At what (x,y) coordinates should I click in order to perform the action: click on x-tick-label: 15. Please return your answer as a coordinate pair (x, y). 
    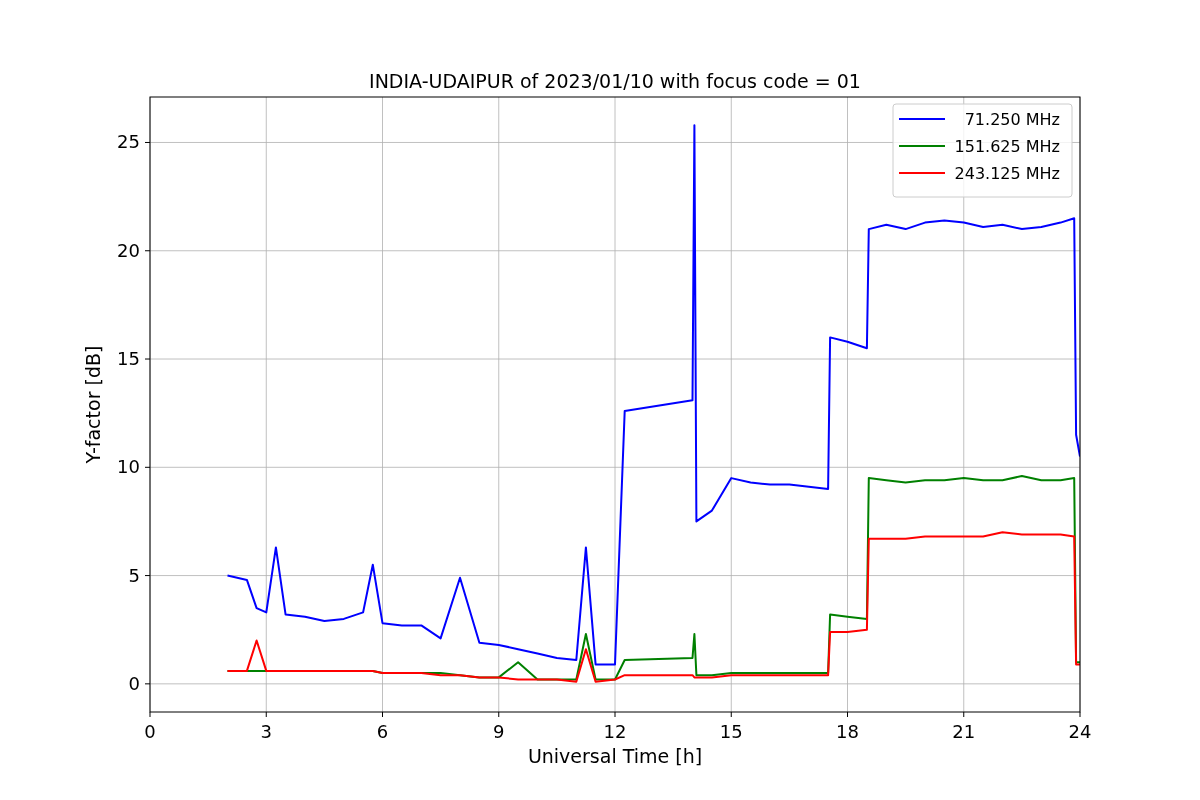
    Looking at the image, I should click on (731, 731).